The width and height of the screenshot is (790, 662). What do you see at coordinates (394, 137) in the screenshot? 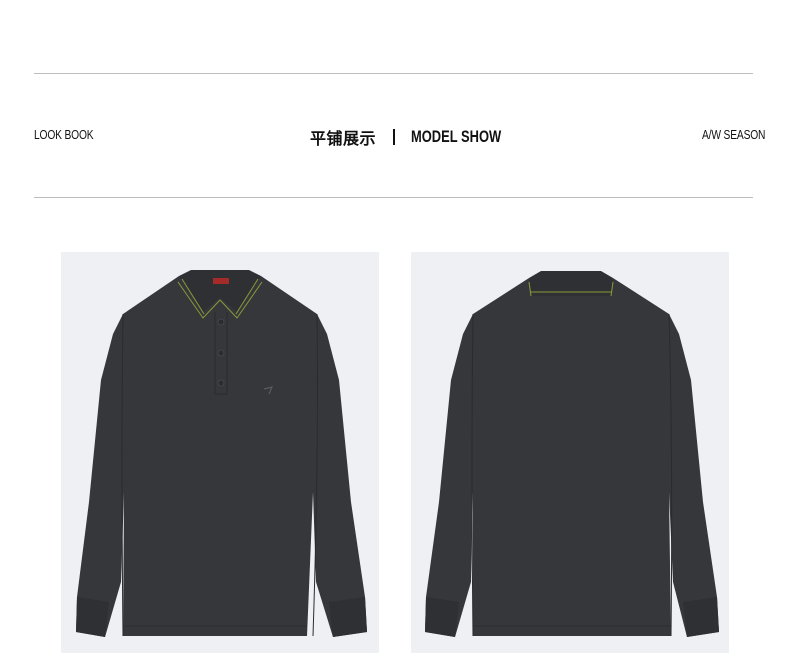
I see `title-separator` at bounding box center [394, 137].